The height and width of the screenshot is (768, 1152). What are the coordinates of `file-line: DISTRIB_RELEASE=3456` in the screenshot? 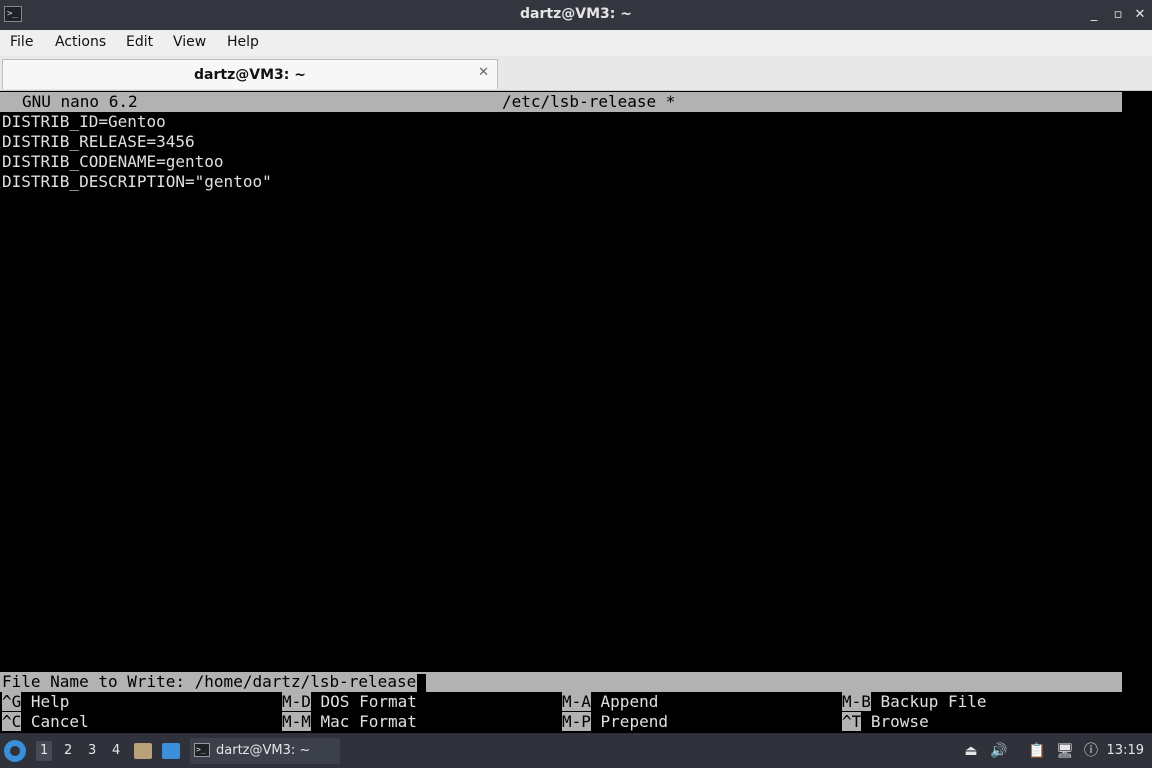 It's located at (98, 141).